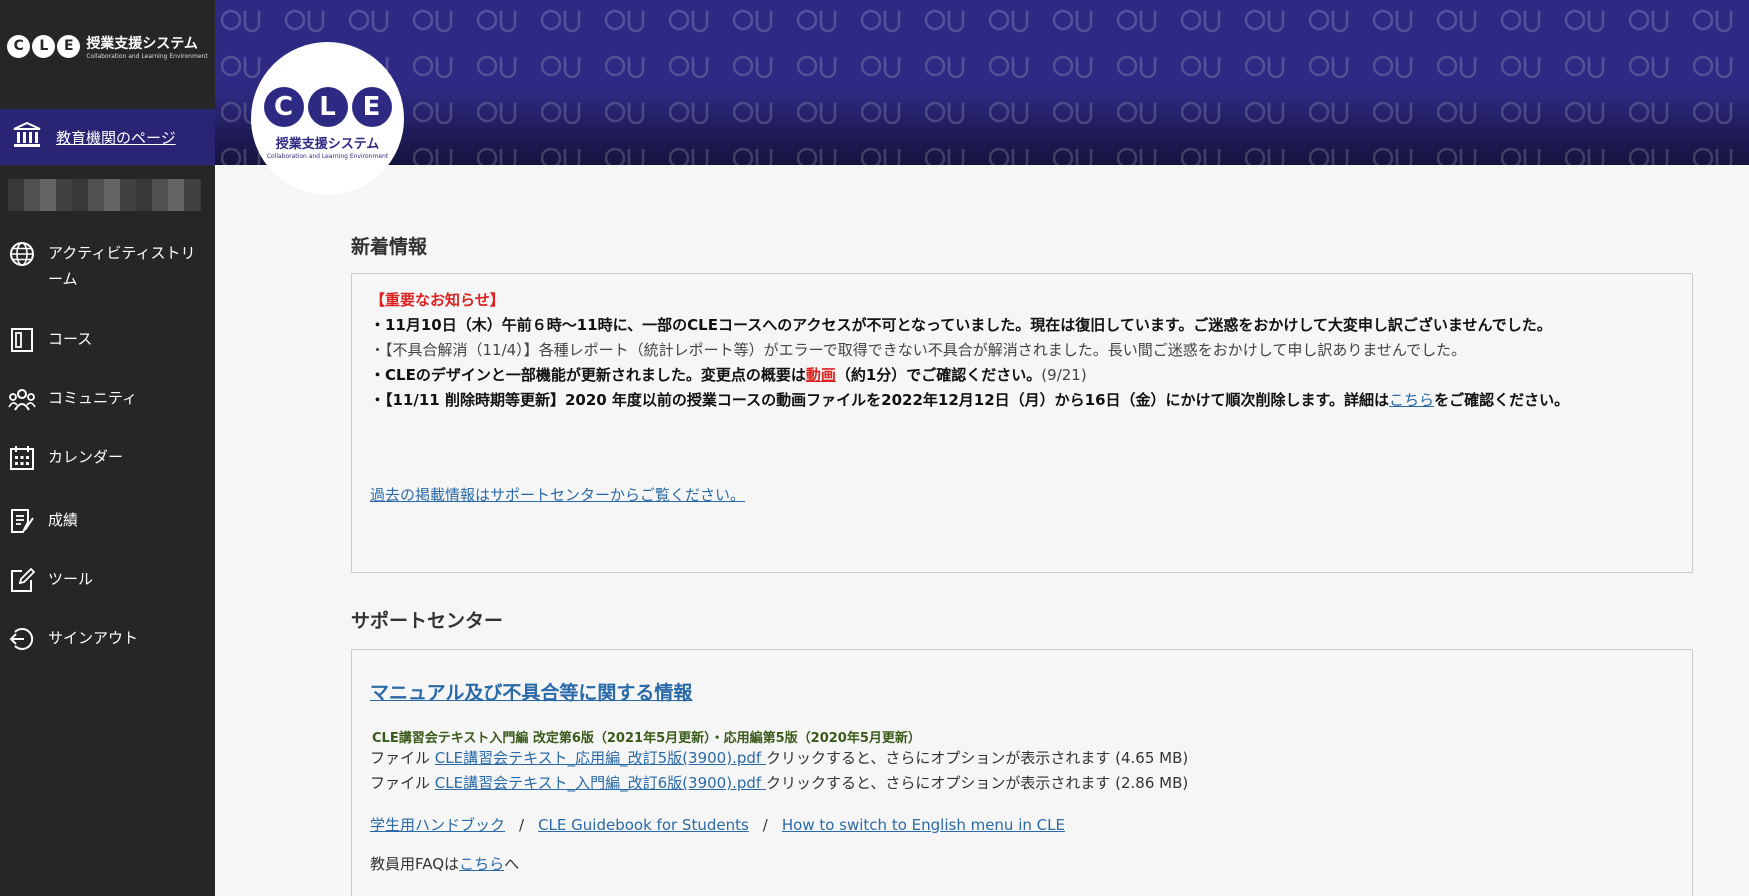 Image resolution: width=1749 pixels, height=896 pixels. Describe the element at coordinates (22, 521) in the screenshot. I see `grades-icon` at that location.